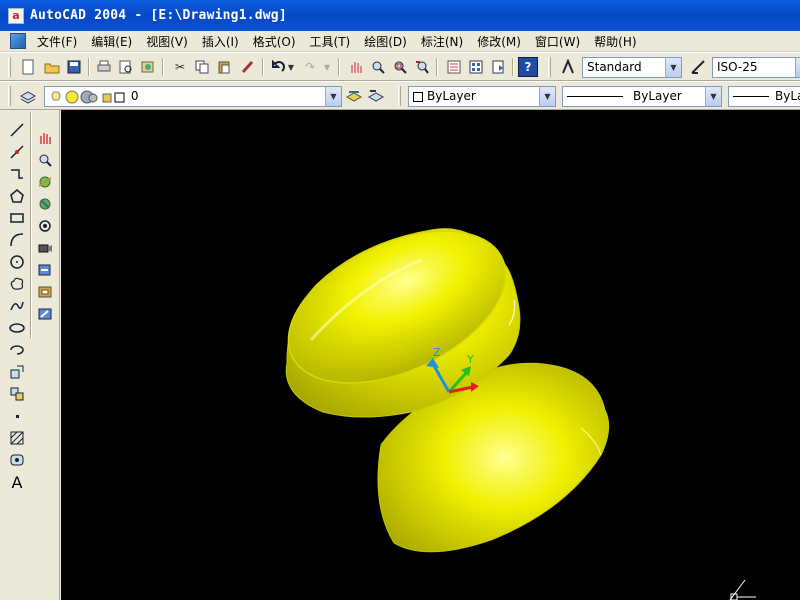 The image size is (800, 600). I want to click on zoom-window-icon, so click(400, 67).